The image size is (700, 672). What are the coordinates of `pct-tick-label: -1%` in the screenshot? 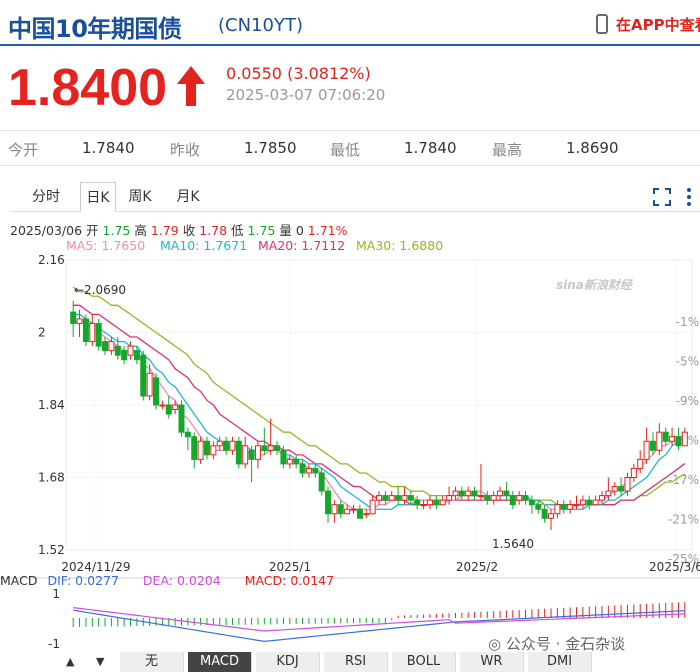 It's located at (687, 322).